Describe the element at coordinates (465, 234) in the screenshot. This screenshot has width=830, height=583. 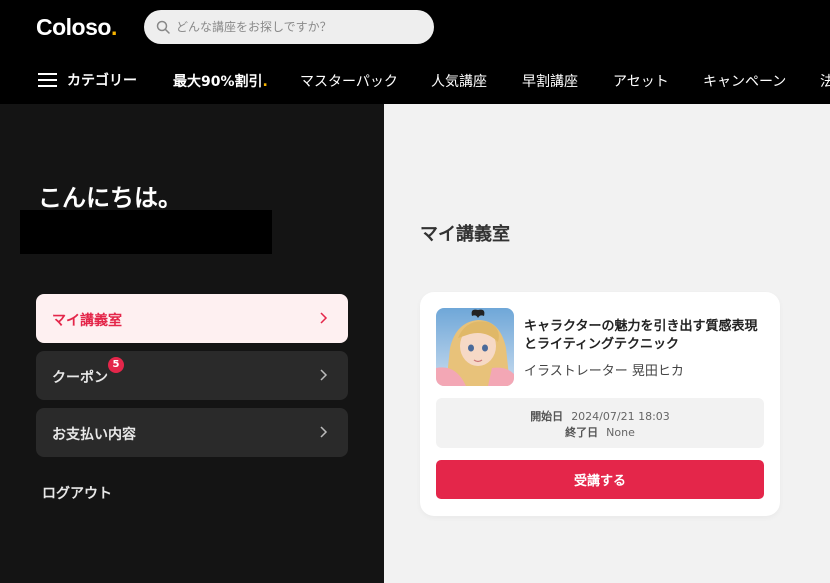
I see `page-title: マイ講義室` at that location.